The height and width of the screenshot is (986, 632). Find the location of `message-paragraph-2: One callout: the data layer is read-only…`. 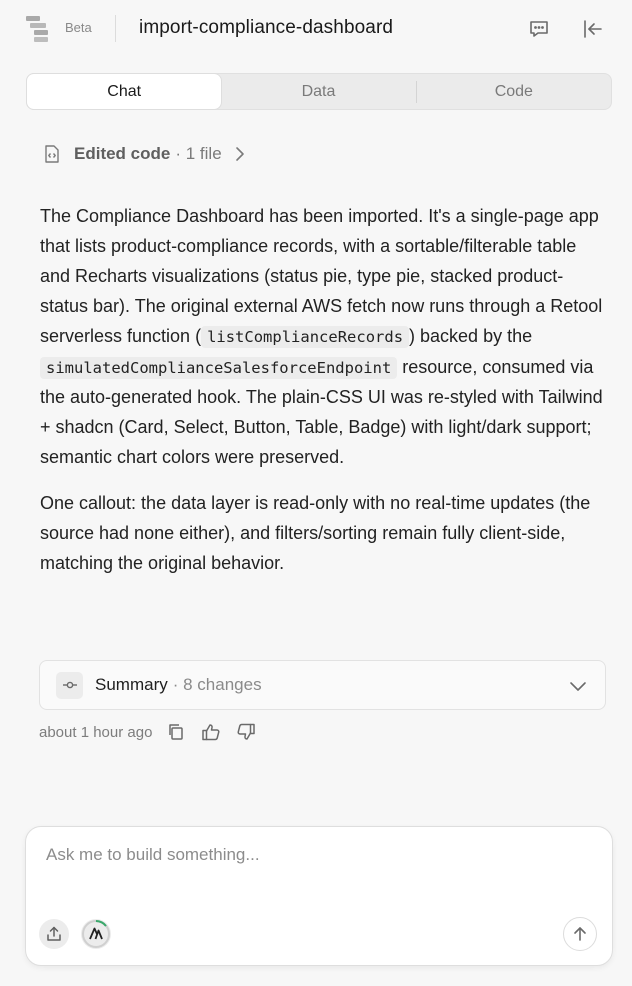

message-paragraph-2: One callout: the data layer is read-only… is located at coordinates (315, 533).